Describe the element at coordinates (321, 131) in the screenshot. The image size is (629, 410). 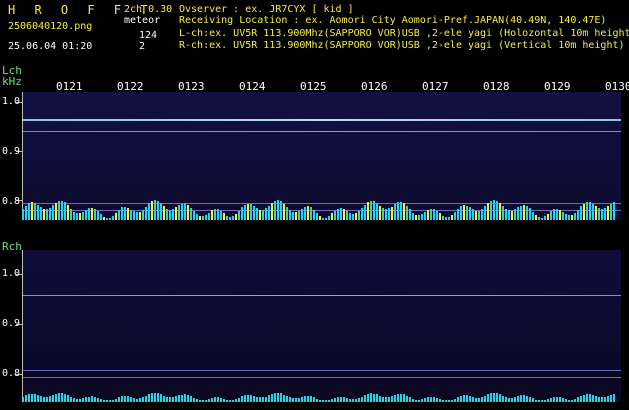
I see `left-trace-secondary` at that location.